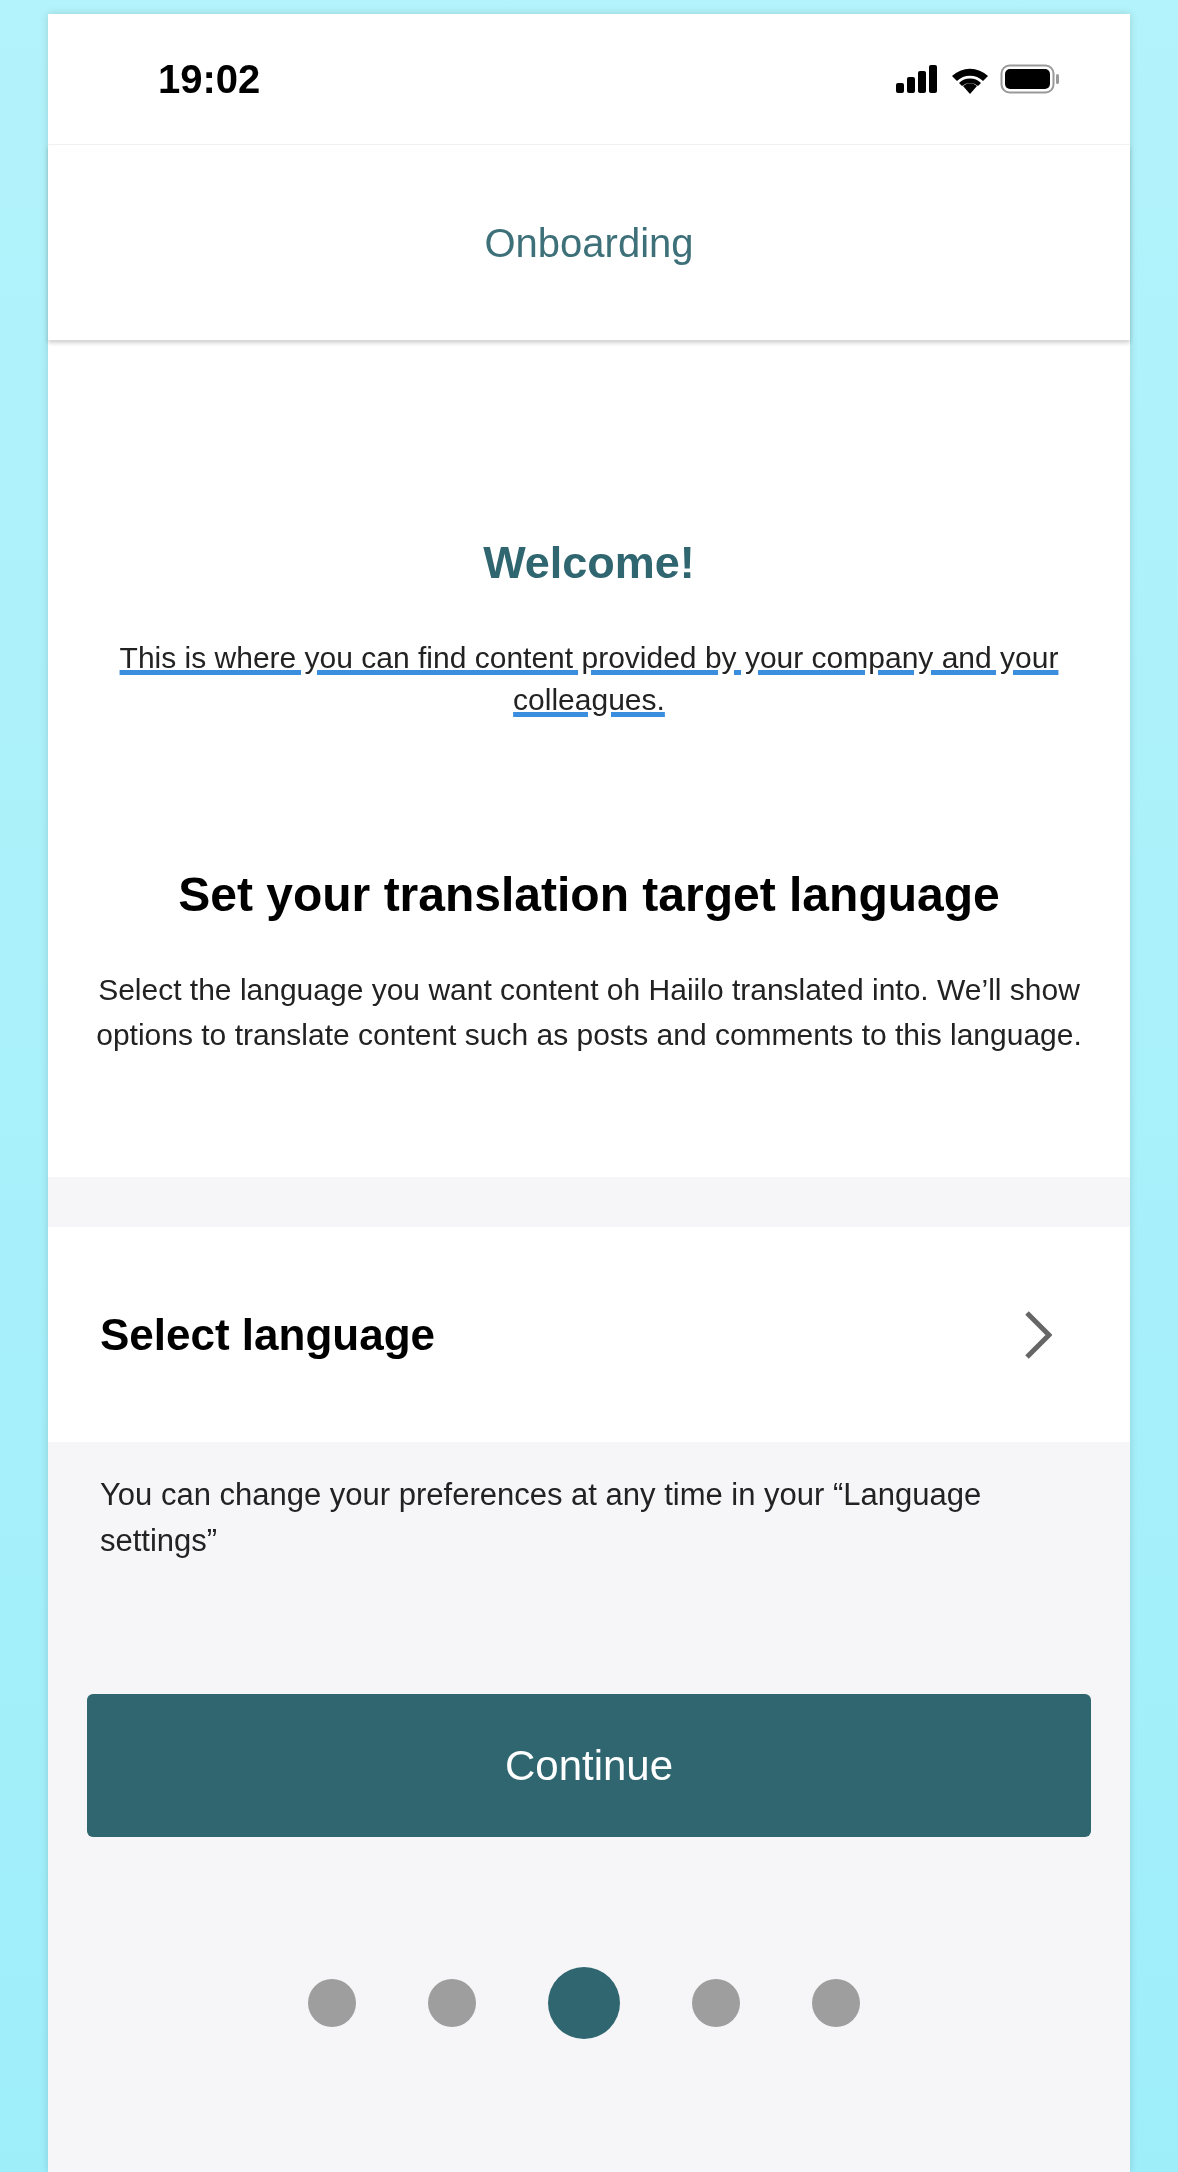  What do you see at coordinates (589, 679) in the screenshot?
I see `welcome-text: This is where you can find content provided by your company and your colleagues.` at bounding box center [589, 679].